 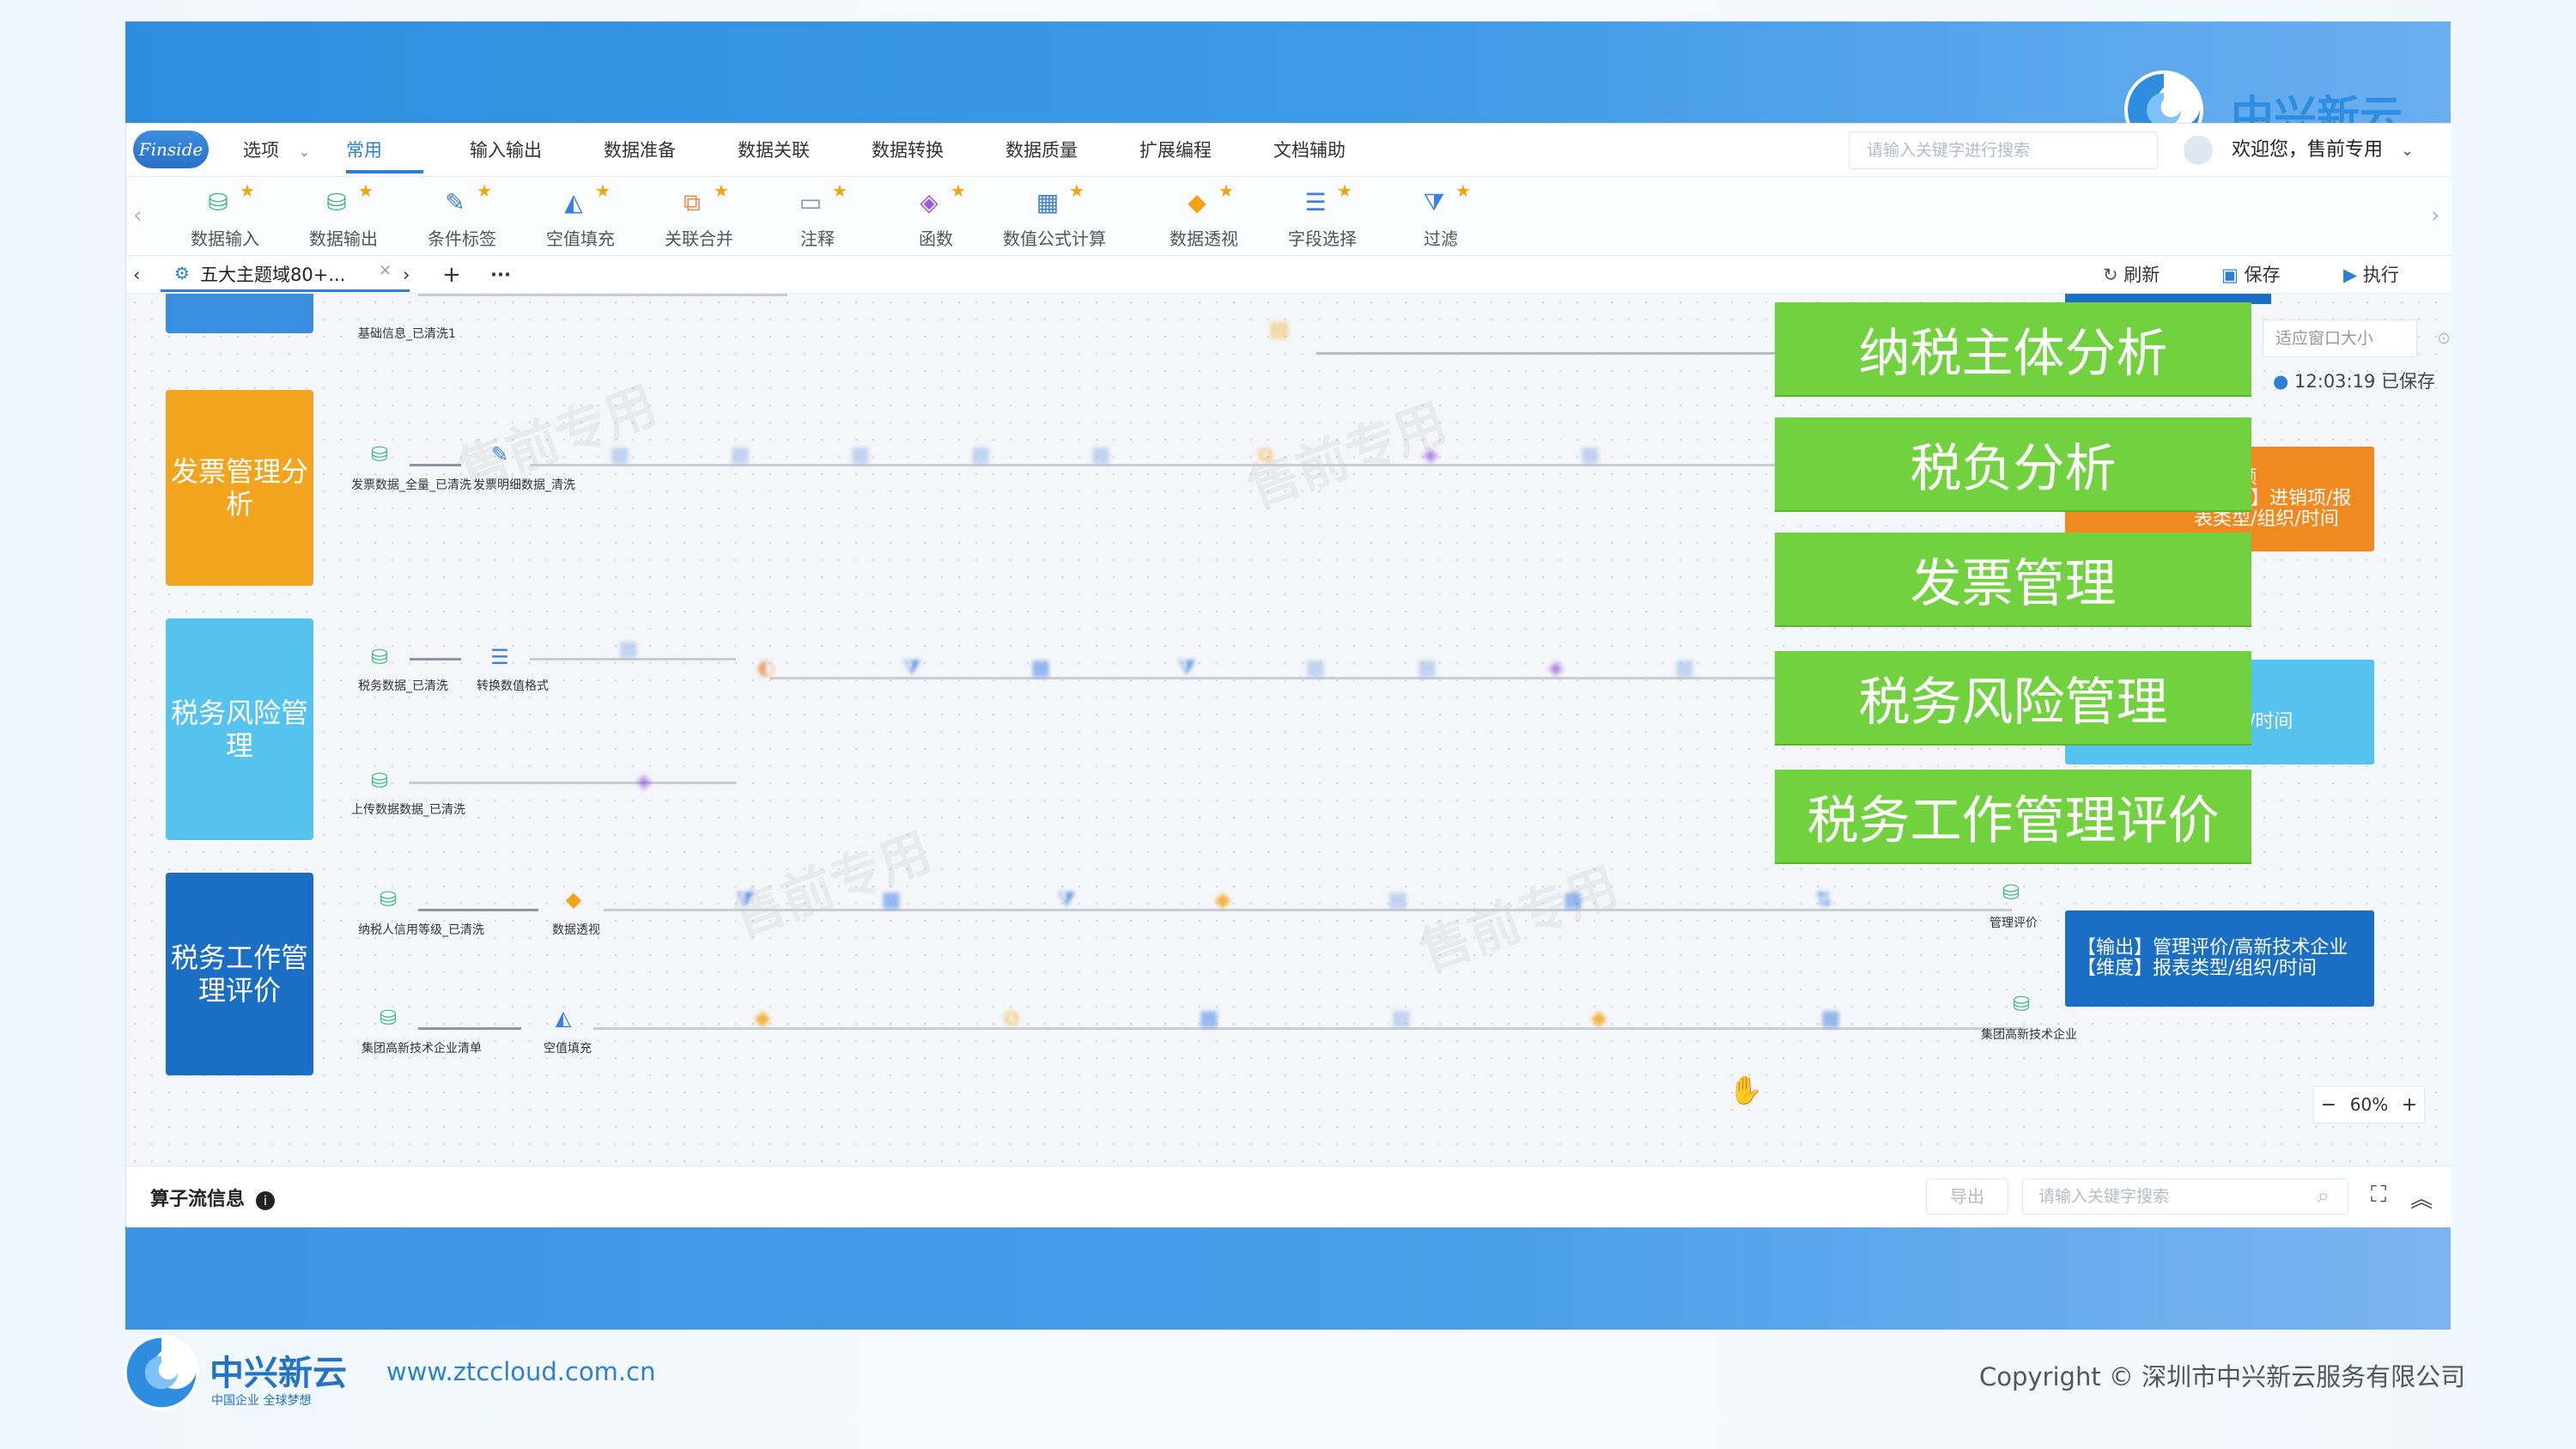 I want to click on menu-item: 文档辅助, so click(x=1309, y=150).